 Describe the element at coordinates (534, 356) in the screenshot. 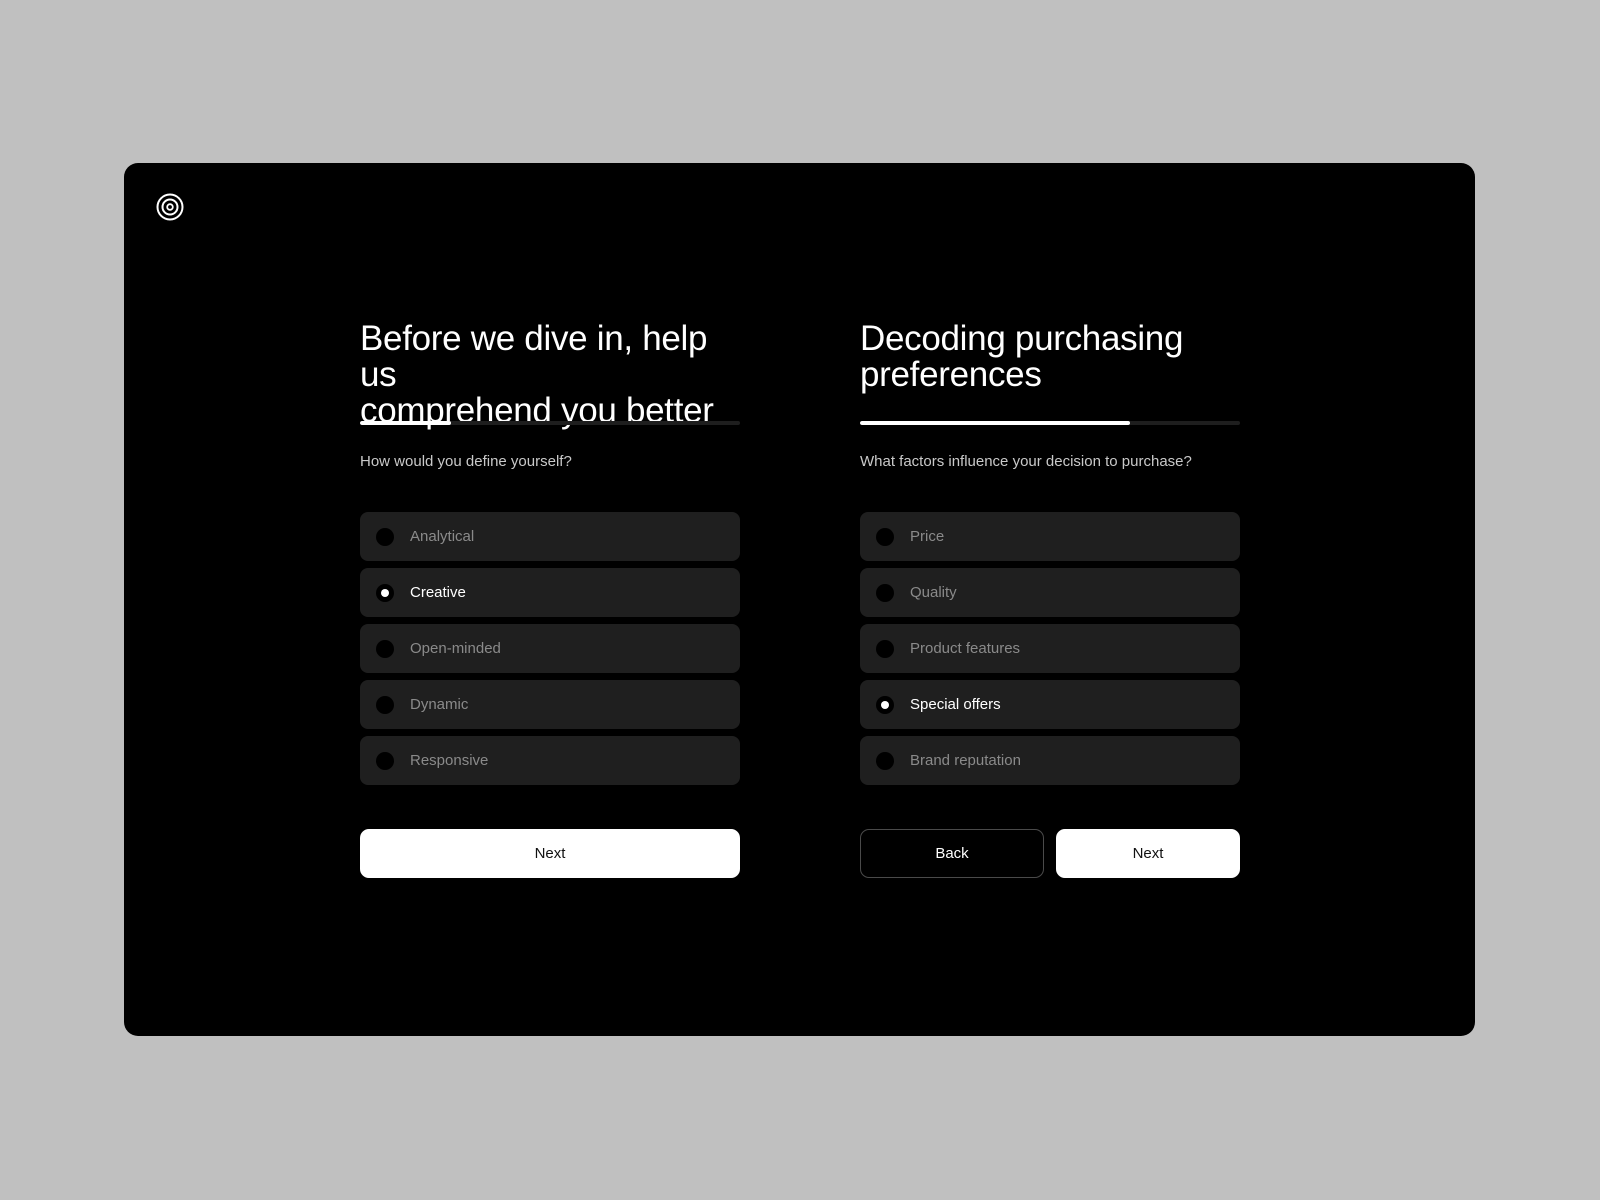

I see `title-line-1: Before we dive in, help us` at that location.